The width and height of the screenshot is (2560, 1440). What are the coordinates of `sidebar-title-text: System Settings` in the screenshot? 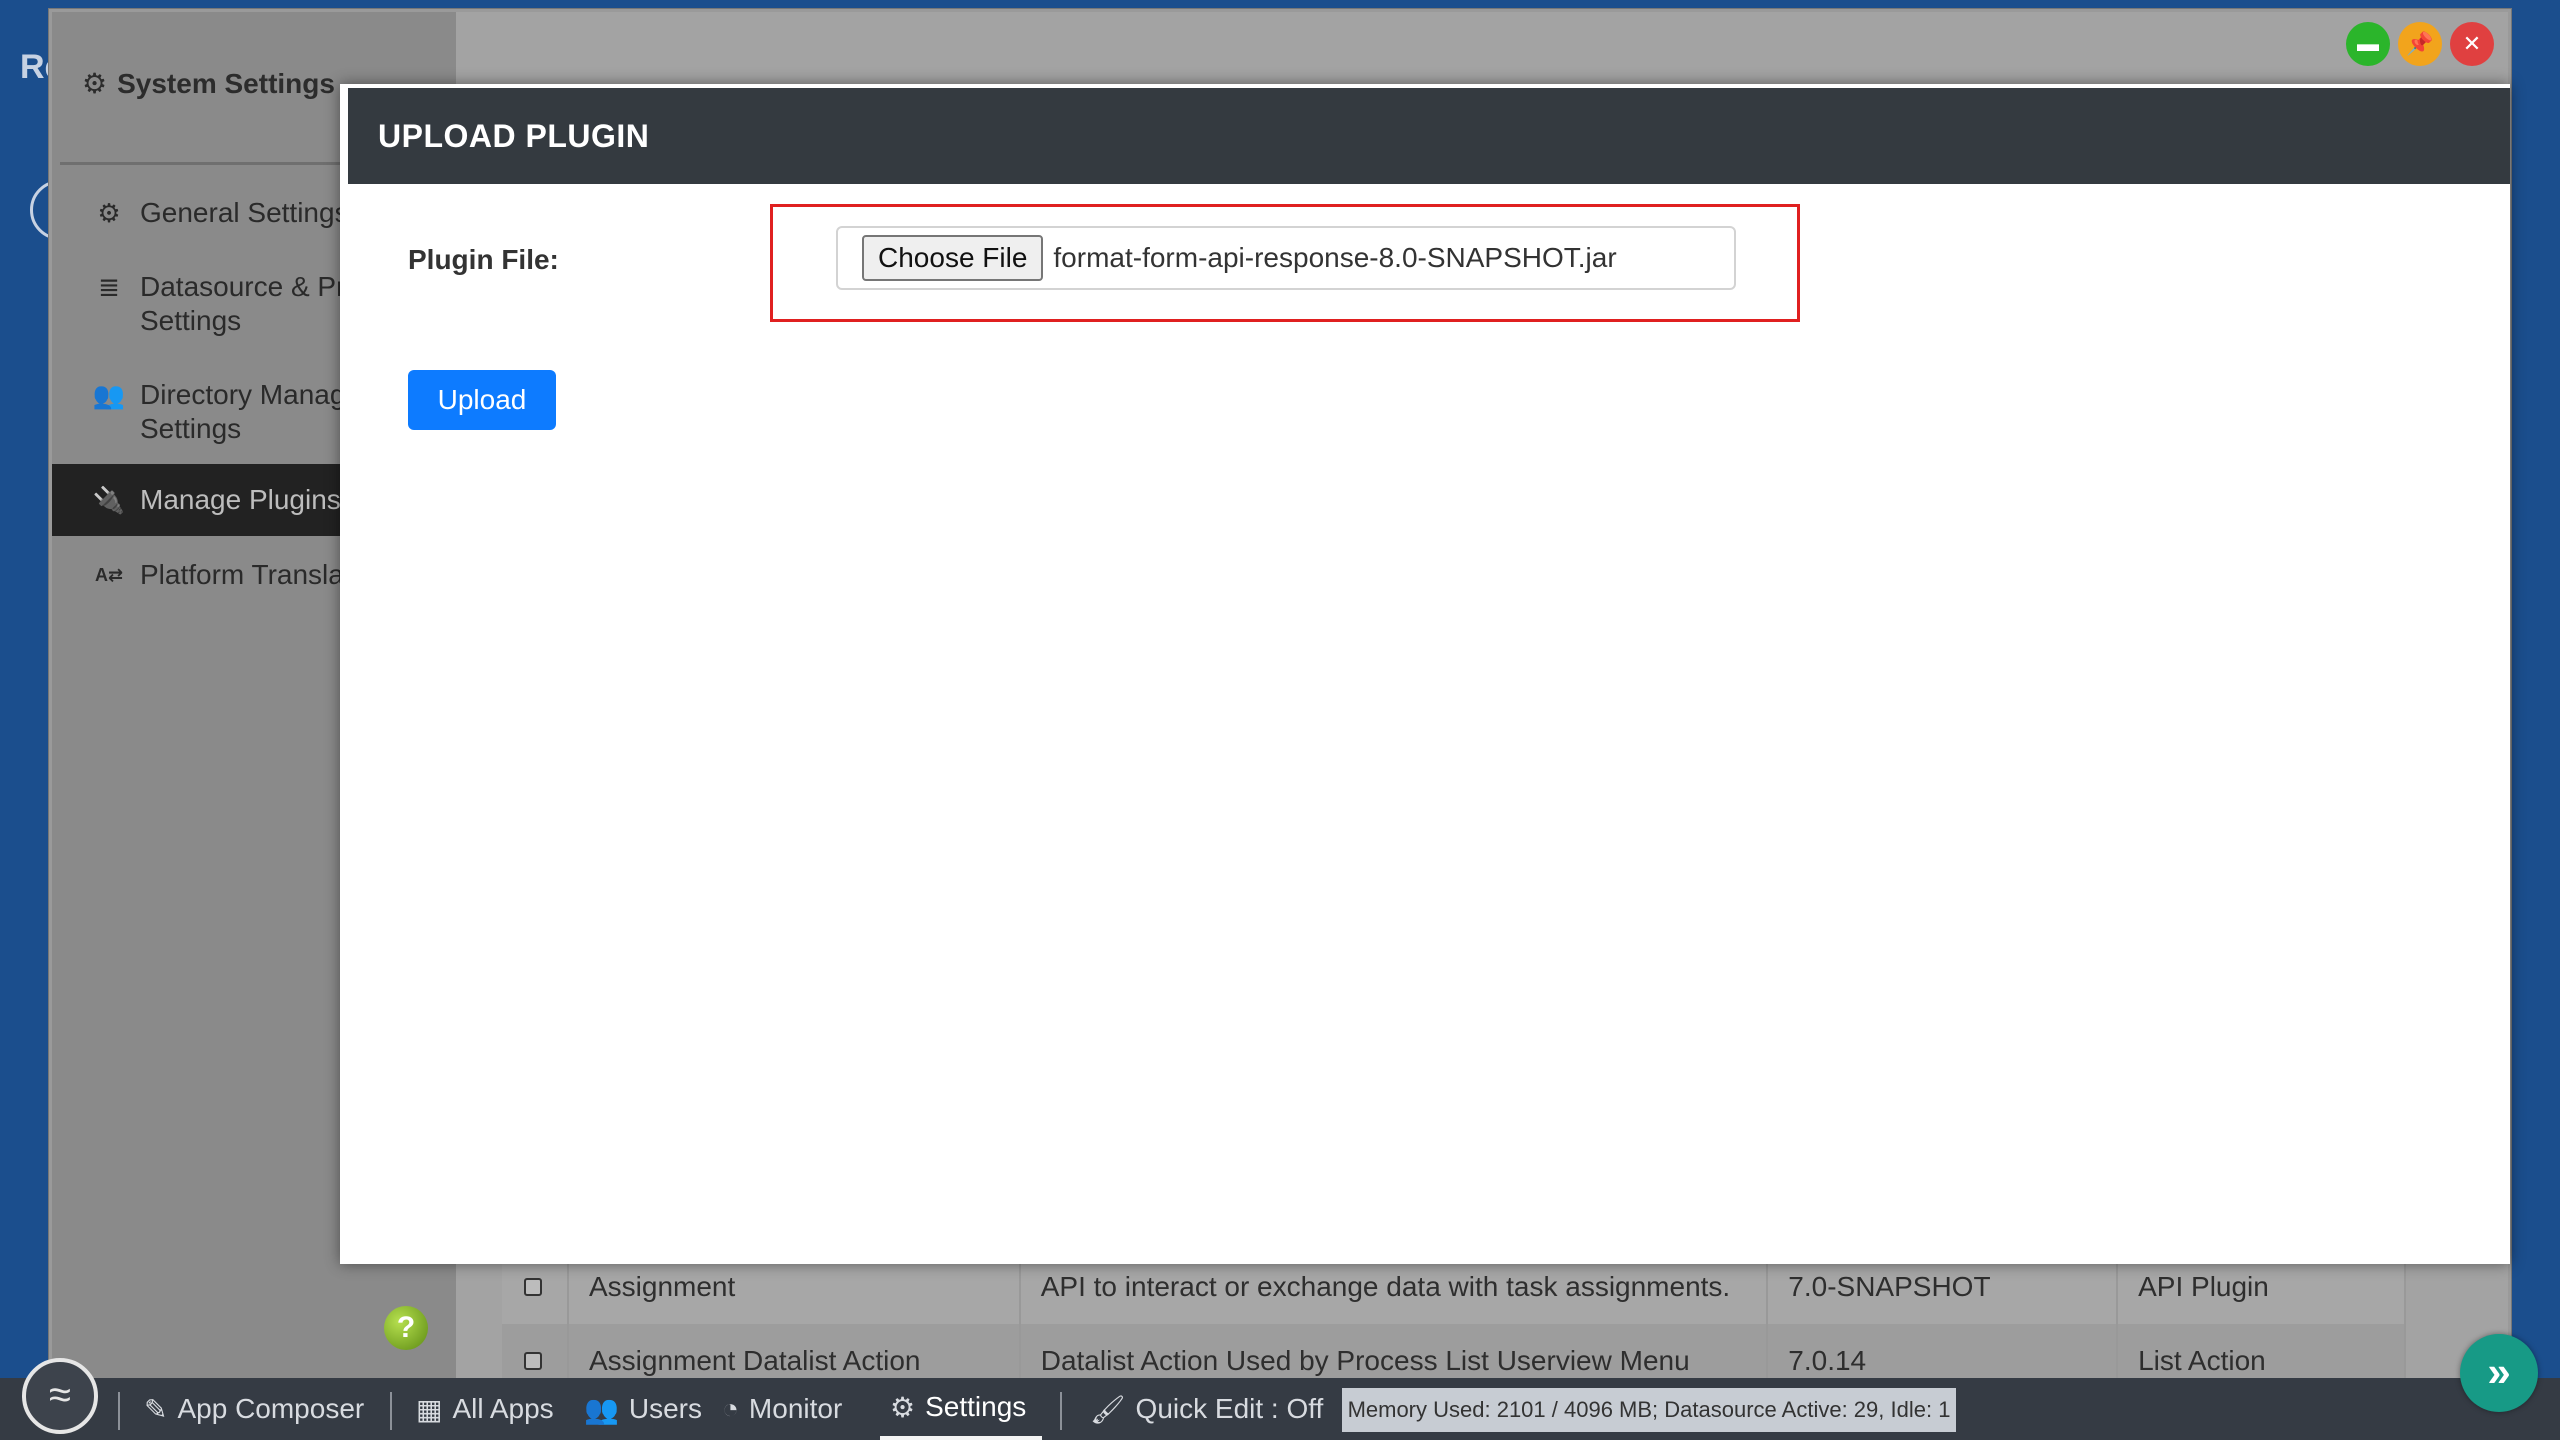 It's located at (226, 83).